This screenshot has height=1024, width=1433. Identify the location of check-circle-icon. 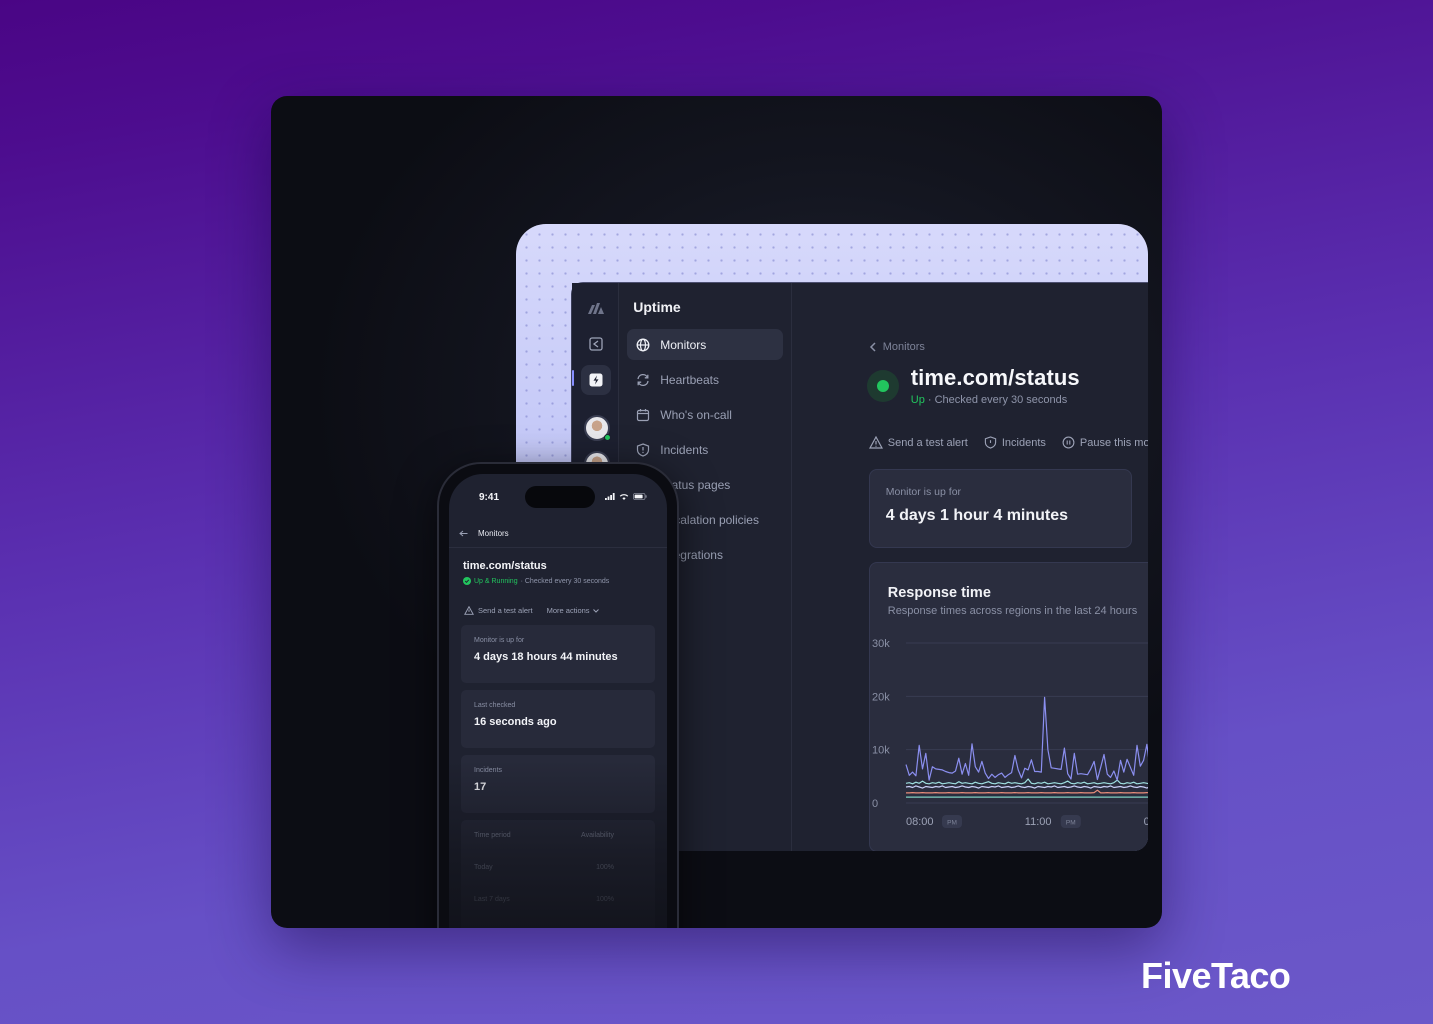
(467, 581).